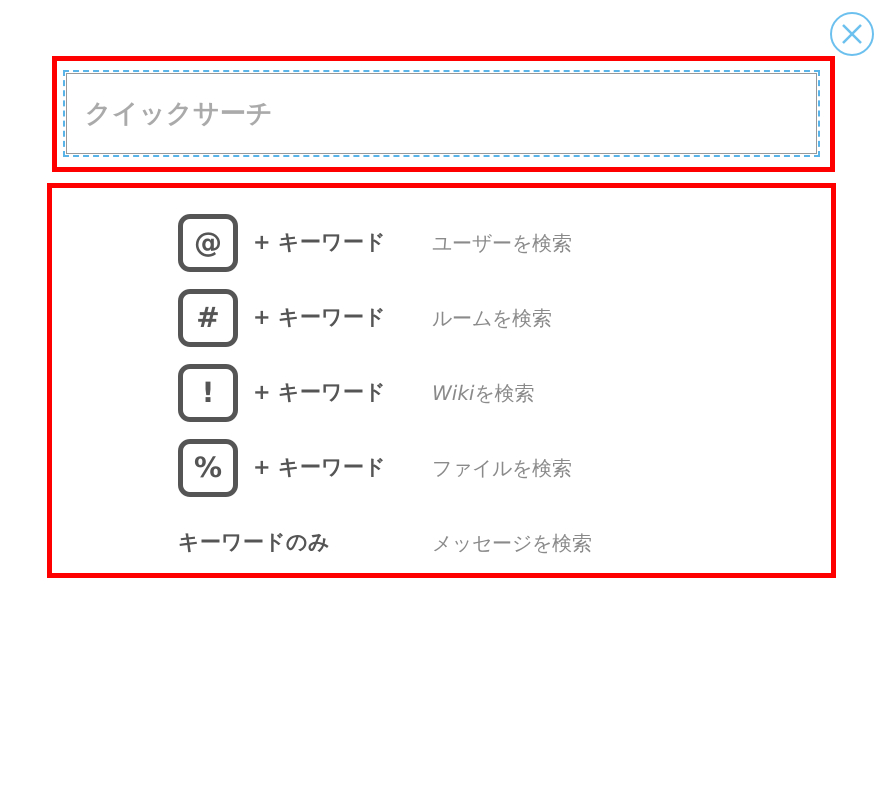  Describe the element at coordinates (502, 468) in the screenshot. I see `hint-description: ファイルを検索` at that location.